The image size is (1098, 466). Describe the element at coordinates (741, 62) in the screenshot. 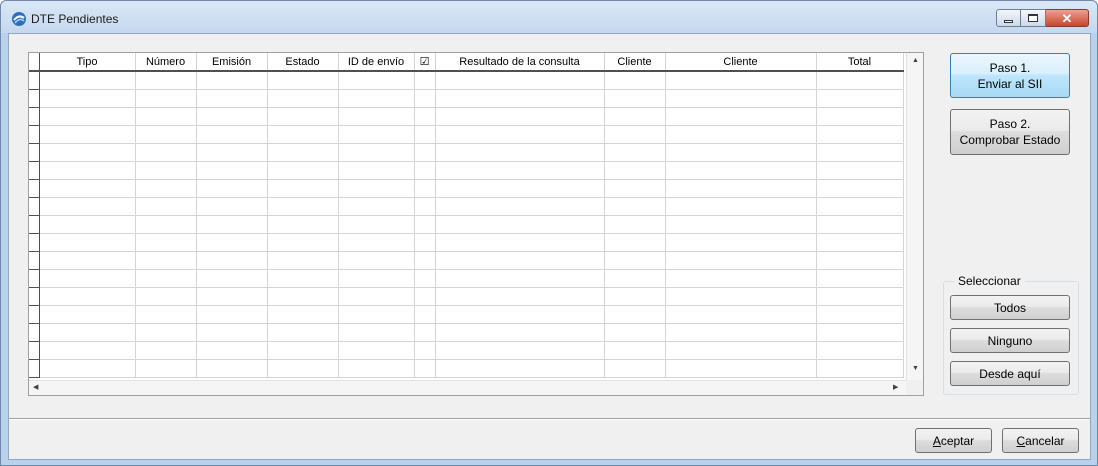

I see `column-header: Cliente` at that location.